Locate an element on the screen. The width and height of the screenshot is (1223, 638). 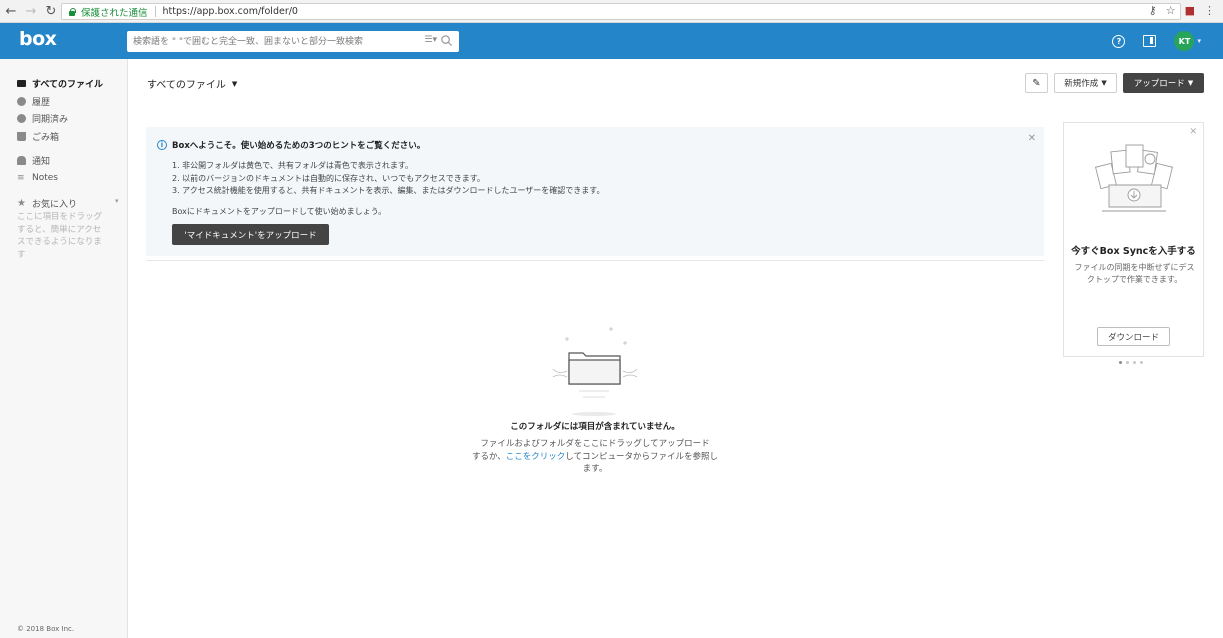
empty-desc-suffix: してコンピュータからファイルを参照します。 is located at coordinates (642, 463).